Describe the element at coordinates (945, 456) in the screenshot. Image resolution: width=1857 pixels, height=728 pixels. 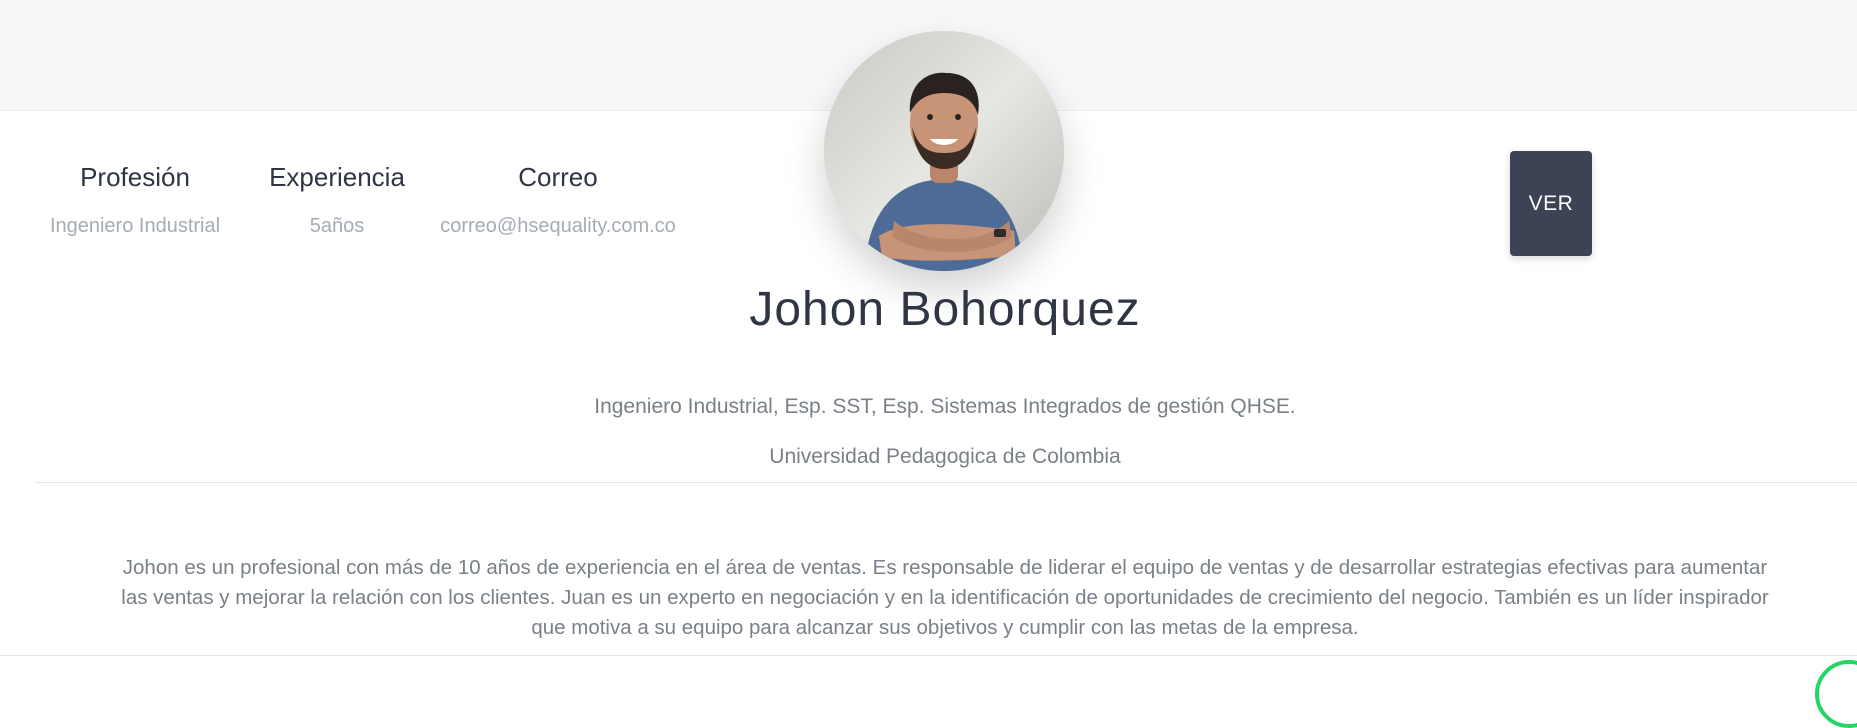
I see `profile-university: Universidad Pedagogica de Colombia` at that location.